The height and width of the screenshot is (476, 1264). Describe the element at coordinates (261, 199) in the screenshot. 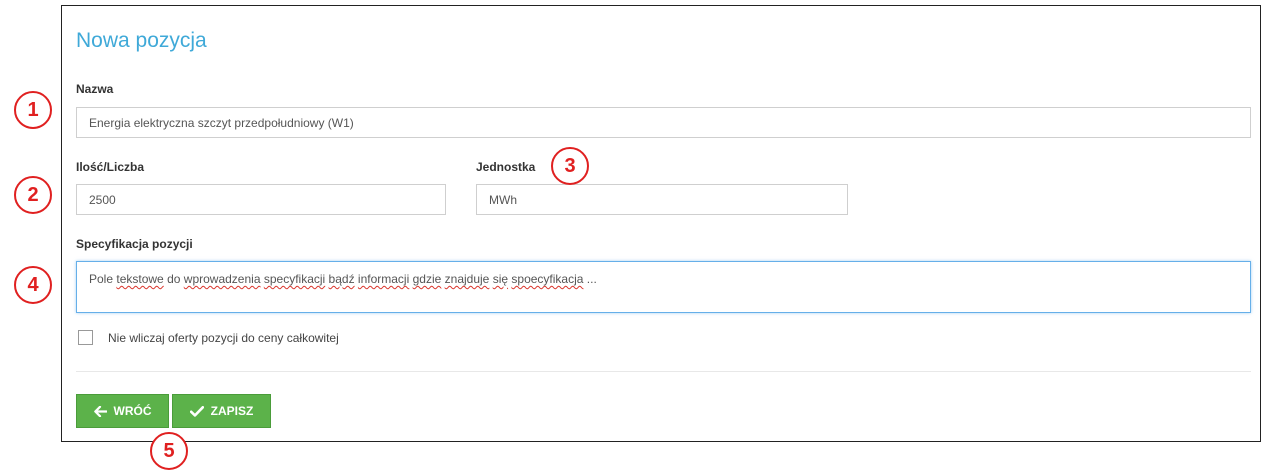

I see `quantity-field: 2500` at that location.